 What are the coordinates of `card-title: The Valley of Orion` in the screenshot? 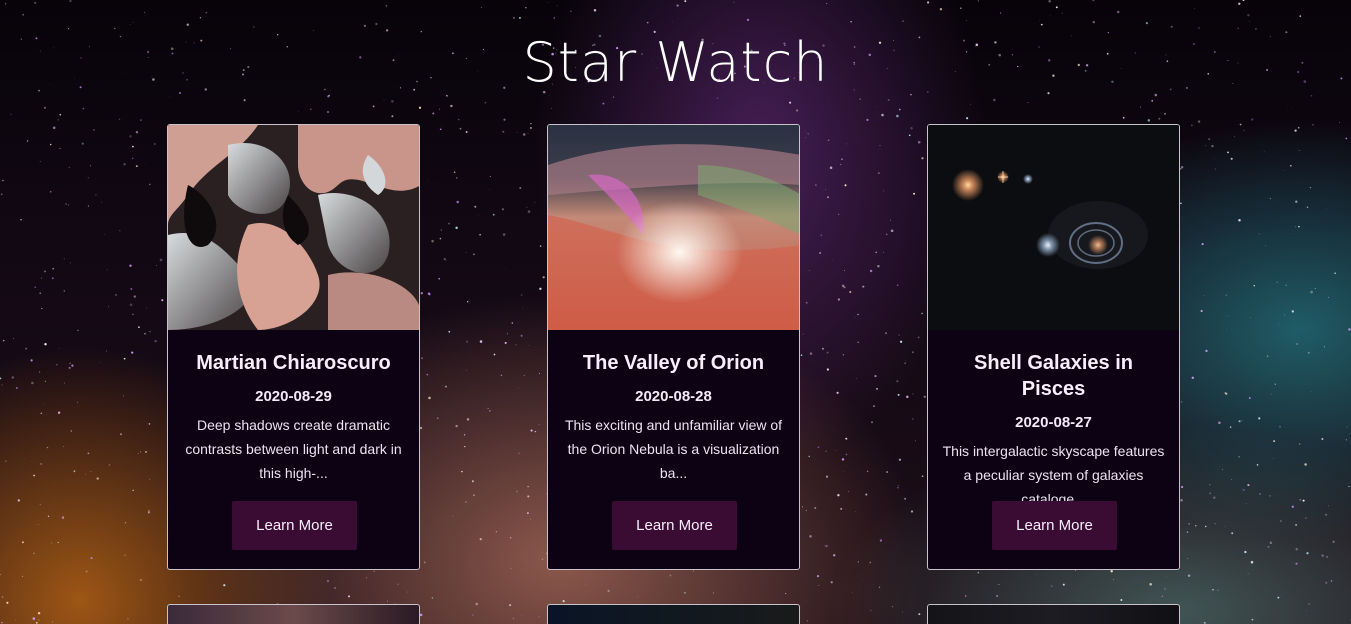 It's located at (673, 363).